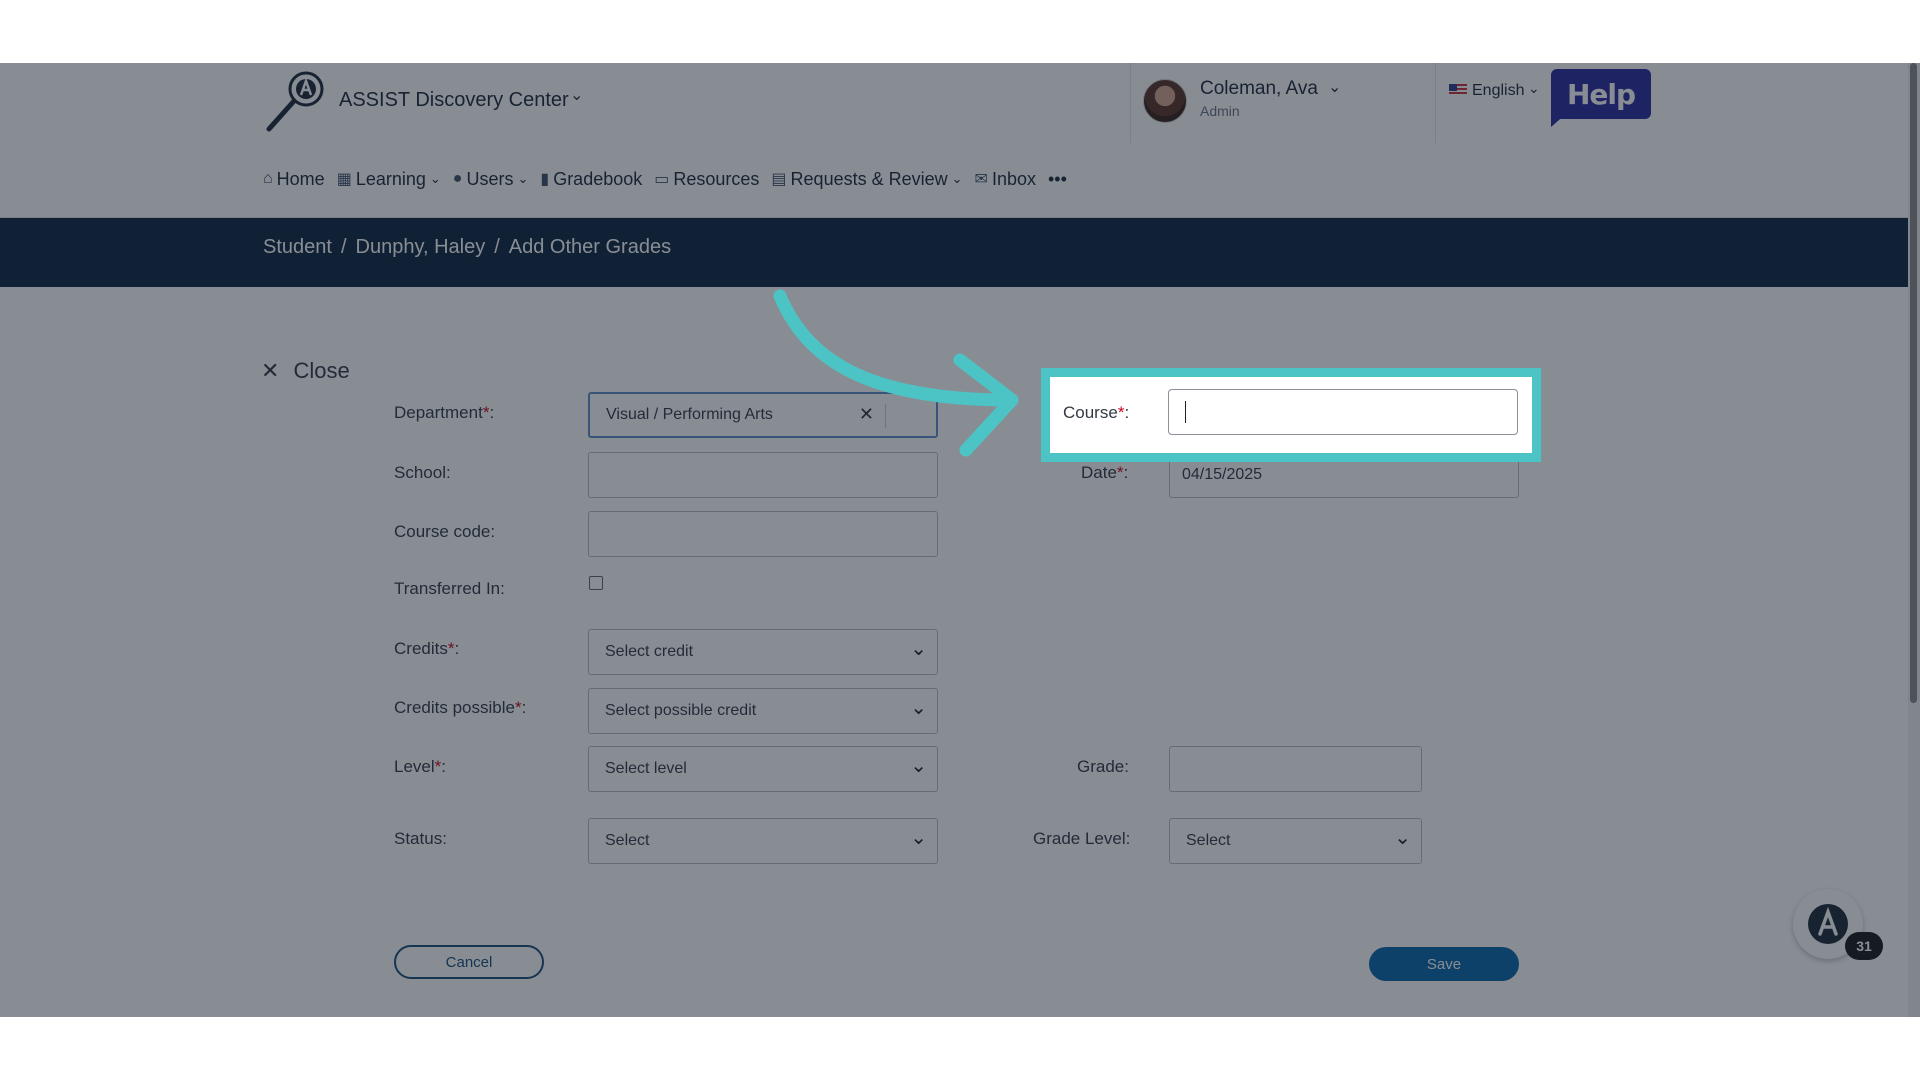 The height and width of the screenshot is (1080, 1920). I want to click on nav-item-gradebook: ▮ Gradebook, so click(591, 179).